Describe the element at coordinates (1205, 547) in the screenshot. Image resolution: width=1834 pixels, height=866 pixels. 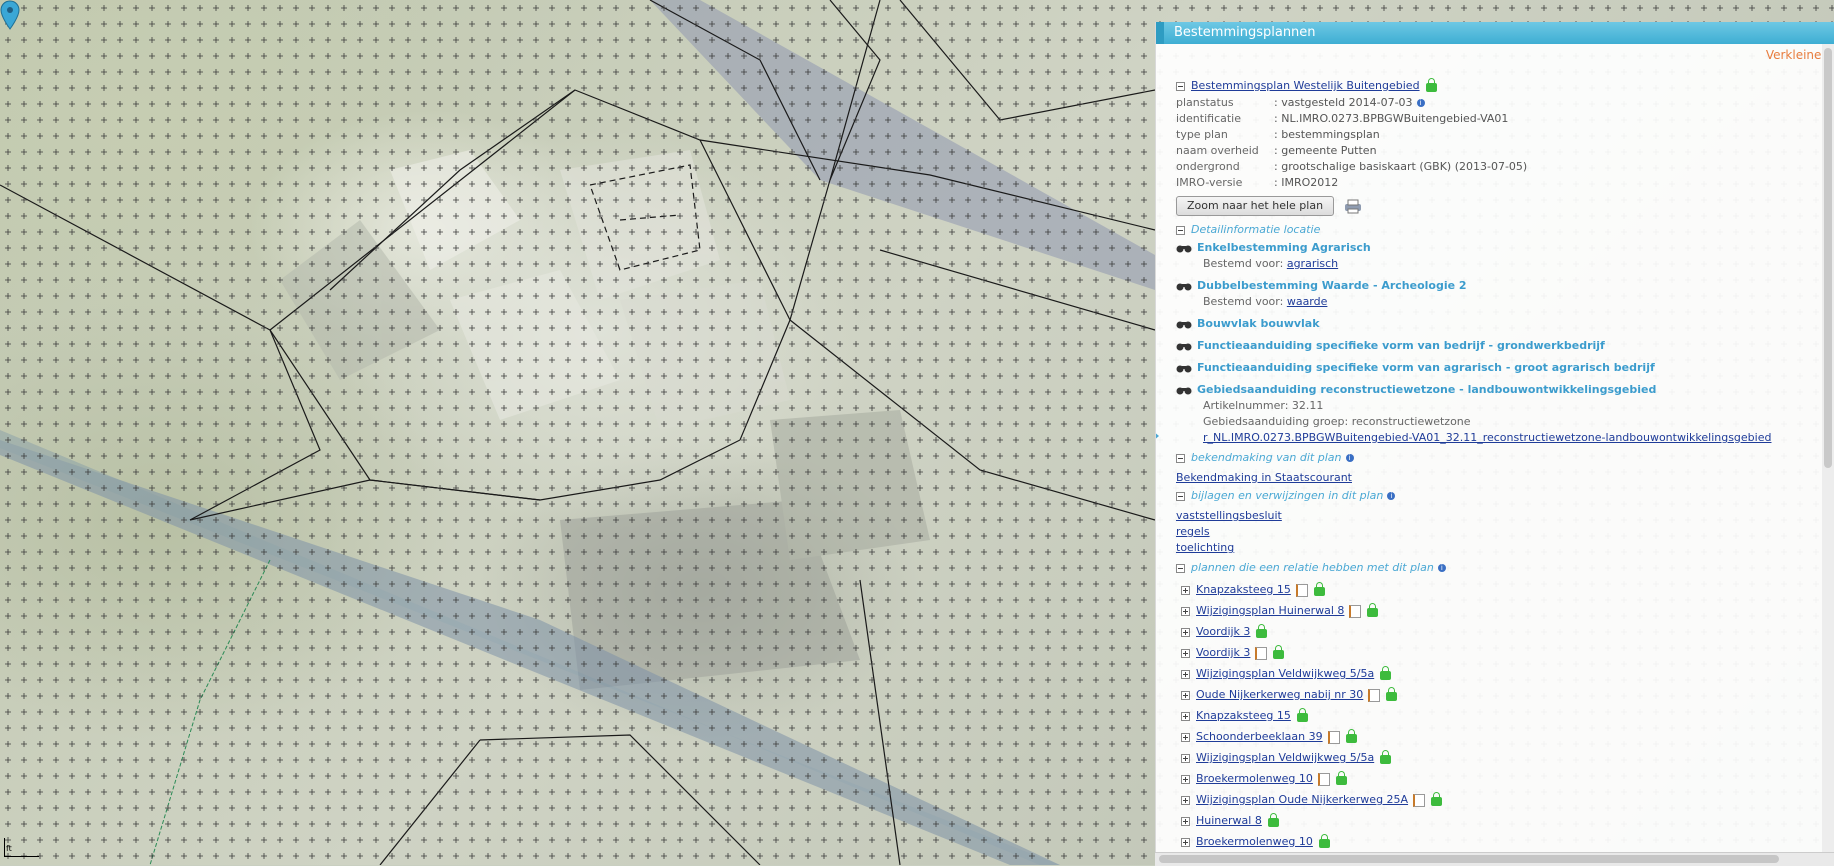
I see `bijlage-link: toelichting` at that location.